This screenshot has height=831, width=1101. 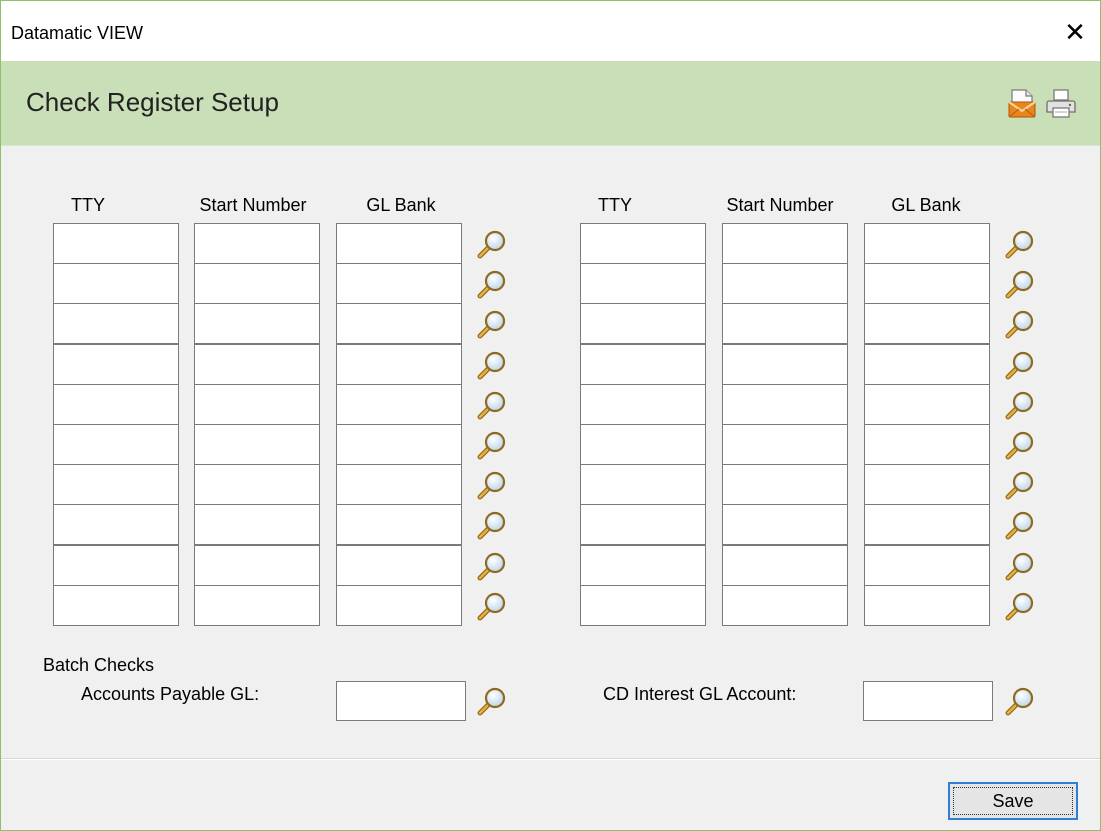 What do you see at coordinates (253, 205) in the screenshot?
I see `col-header-start-number-left: Start Number` at bounding box center [253, 205].